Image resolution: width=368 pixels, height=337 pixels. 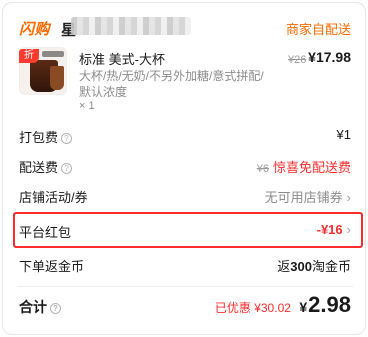 I want to click on total-amount: ¥2.98, so click(x=325, y=304).